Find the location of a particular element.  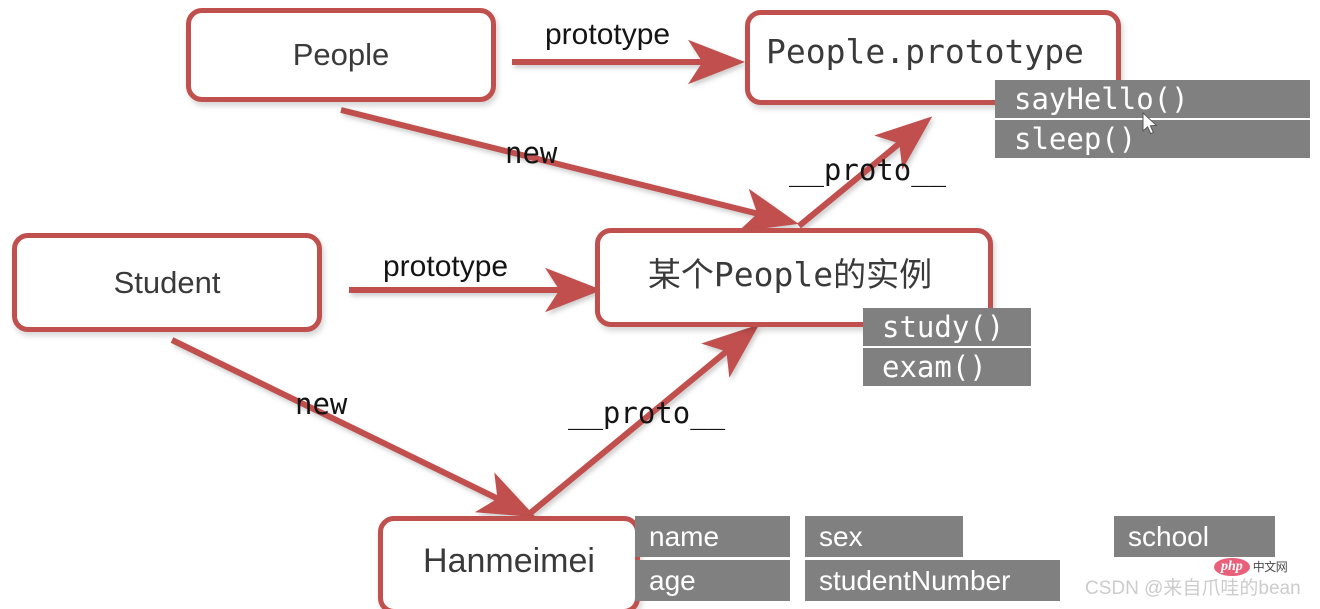

member-bar-name: name is located at coordinates (712, 536).